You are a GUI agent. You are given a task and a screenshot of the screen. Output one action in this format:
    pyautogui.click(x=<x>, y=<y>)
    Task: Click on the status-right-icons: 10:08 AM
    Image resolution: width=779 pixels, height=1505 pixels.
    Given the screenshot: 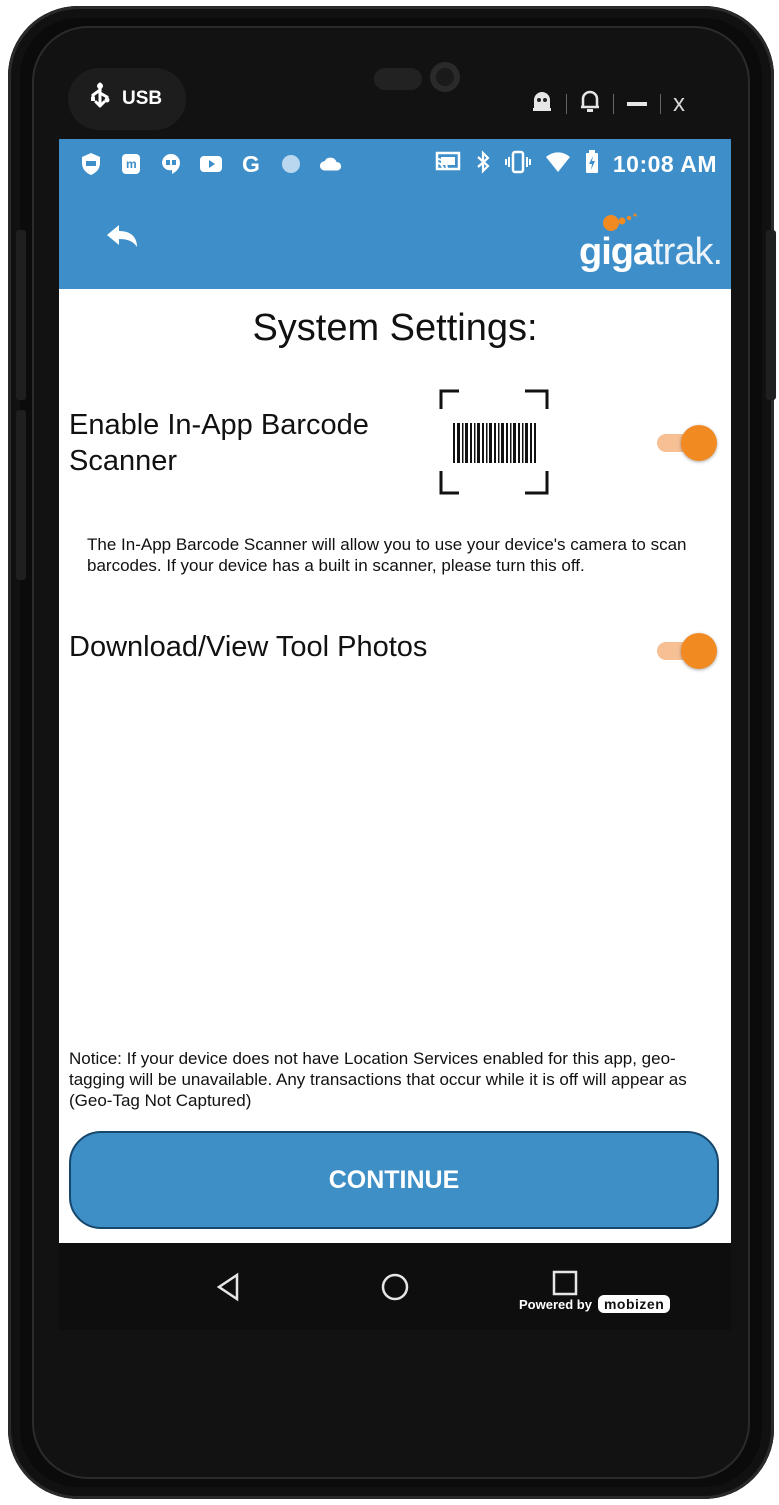 What is the action you would take?
    pyautogui.click(x=576, y=164)
    